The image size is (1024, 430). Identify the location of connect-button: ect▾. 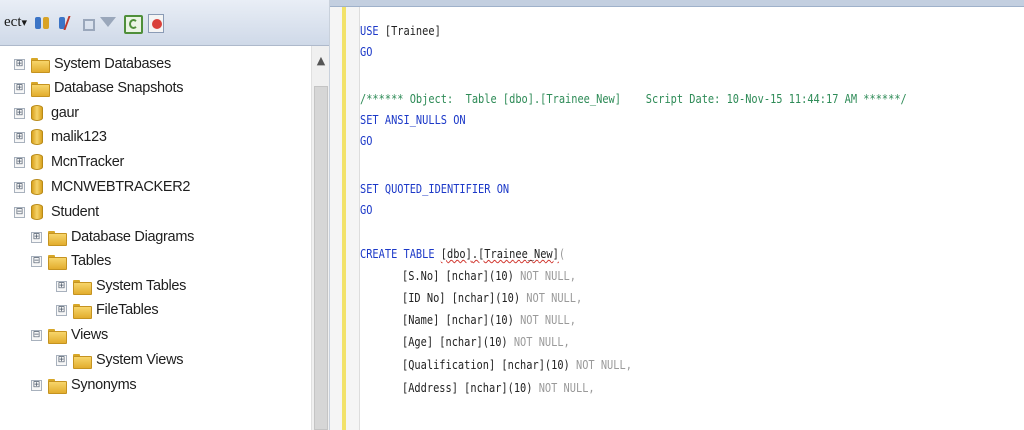
(15, 22).